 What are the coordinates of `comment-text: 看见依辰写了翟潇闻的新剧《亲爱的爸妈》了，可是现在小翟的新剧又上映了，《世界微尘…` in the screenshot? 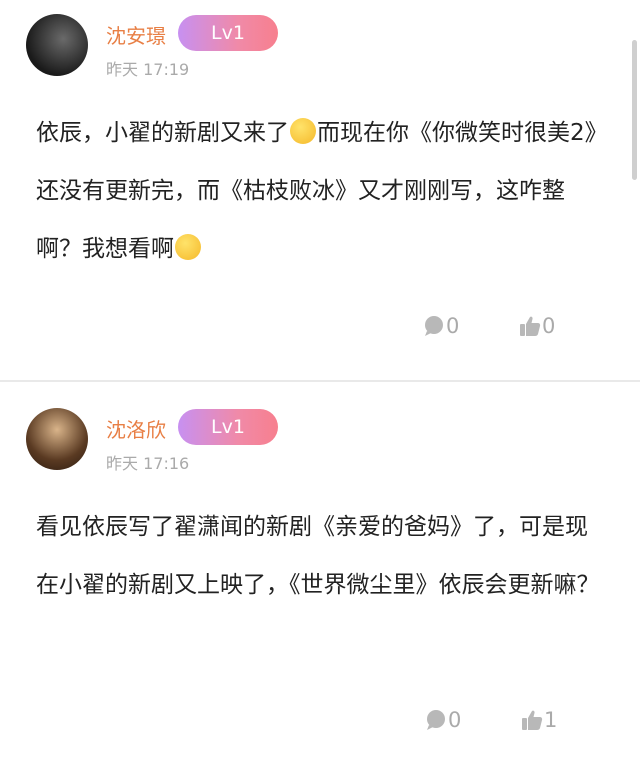 It's located at (318, 556).